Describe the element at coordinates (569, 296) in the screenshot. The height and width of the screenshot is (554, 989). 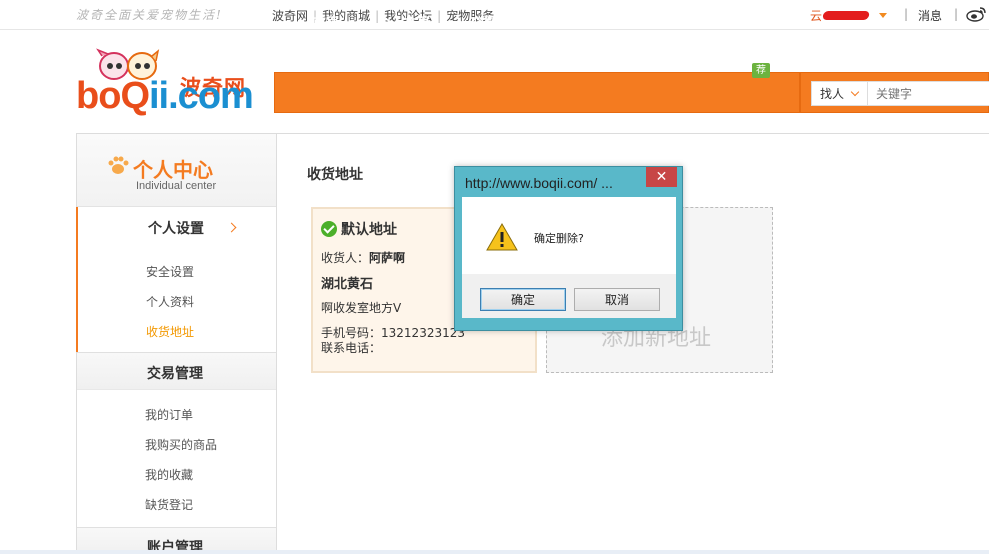
I see `dialog-footer: 确定 取消` at that location.